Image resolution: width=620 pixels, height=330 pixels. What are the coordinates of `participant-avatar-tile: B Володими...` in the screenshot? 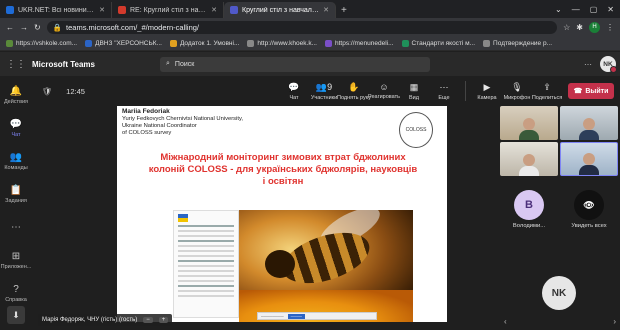 It's located at (529, 215).